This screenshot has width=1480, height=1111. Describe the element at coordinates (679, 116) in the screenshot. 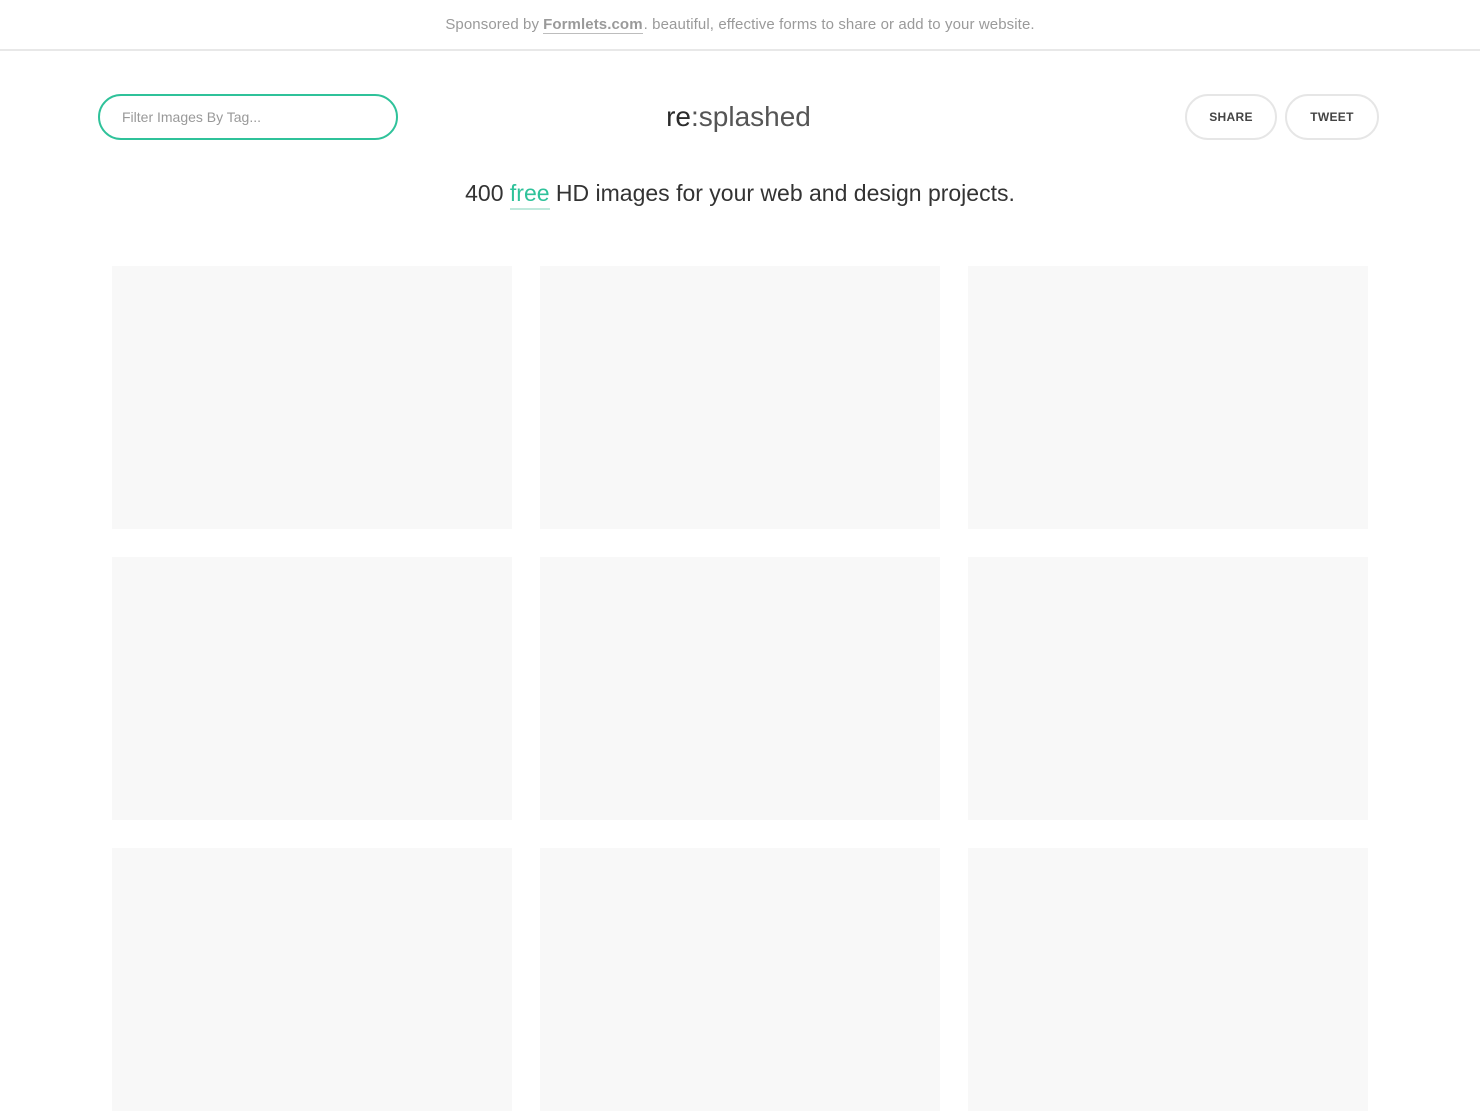

I see `logo-re: re` at that location.